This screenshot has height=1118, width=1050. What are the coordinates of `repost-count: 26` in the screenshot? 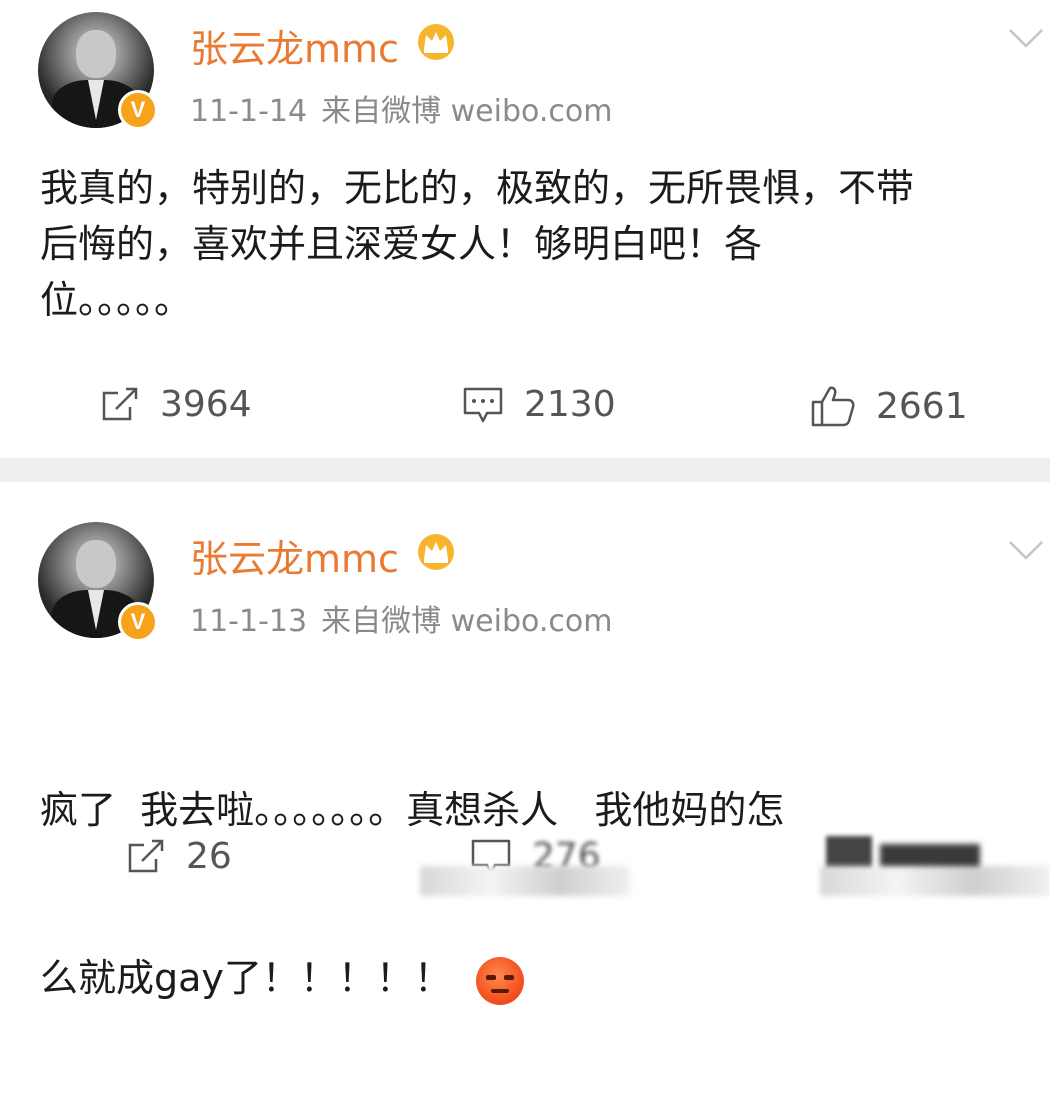 It's located at (209, 856).